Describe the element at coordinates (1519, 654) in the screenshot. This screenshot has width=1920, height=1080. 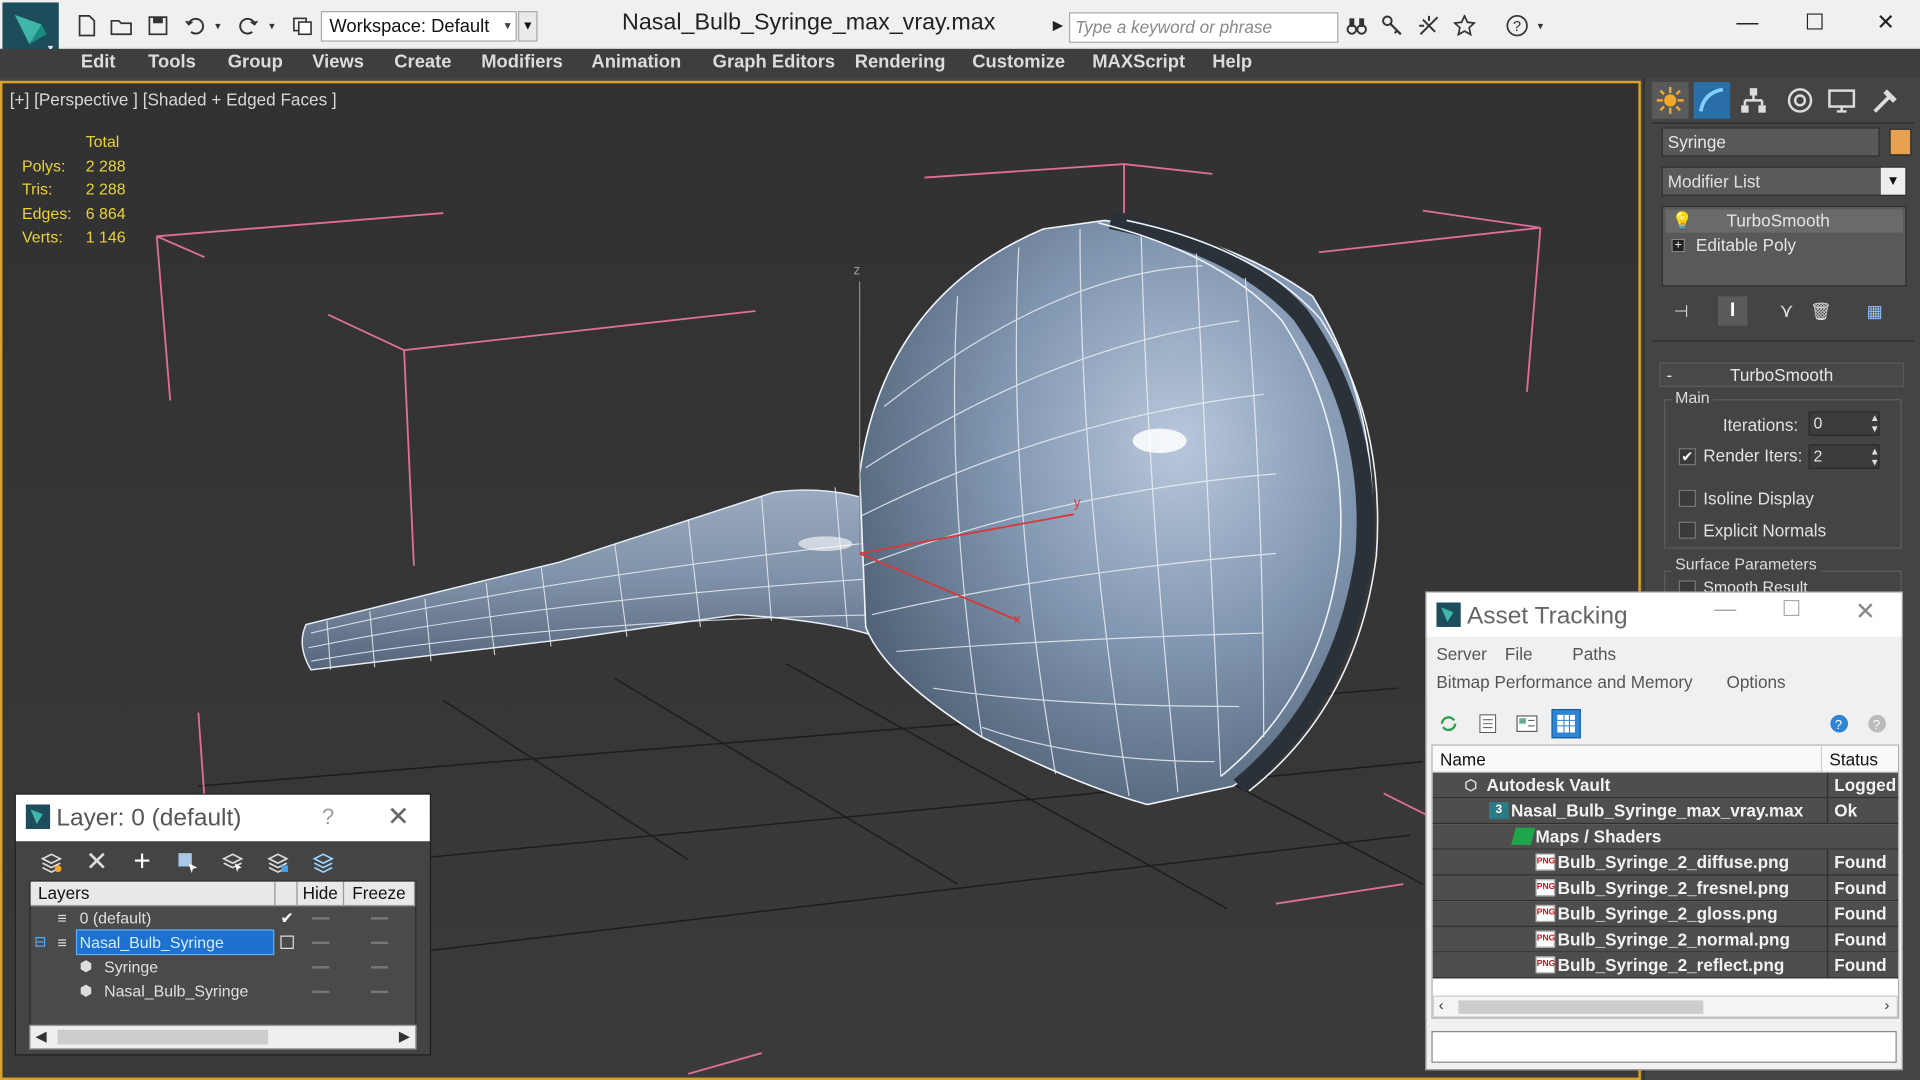
I see `menu-file: File` at that location.